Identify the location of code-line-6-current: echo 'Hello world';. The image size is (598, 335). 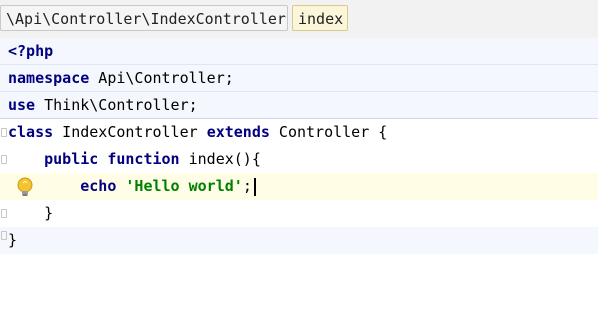
(299, 186).